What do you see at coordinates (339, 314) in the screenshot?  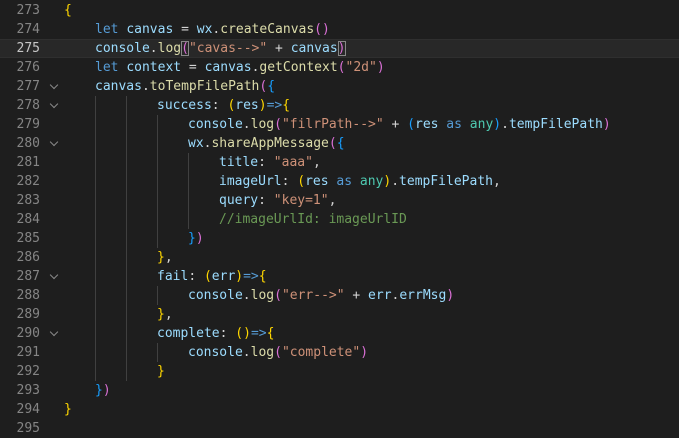 I see `code-line: 289},` at bounding box center [339, 314].